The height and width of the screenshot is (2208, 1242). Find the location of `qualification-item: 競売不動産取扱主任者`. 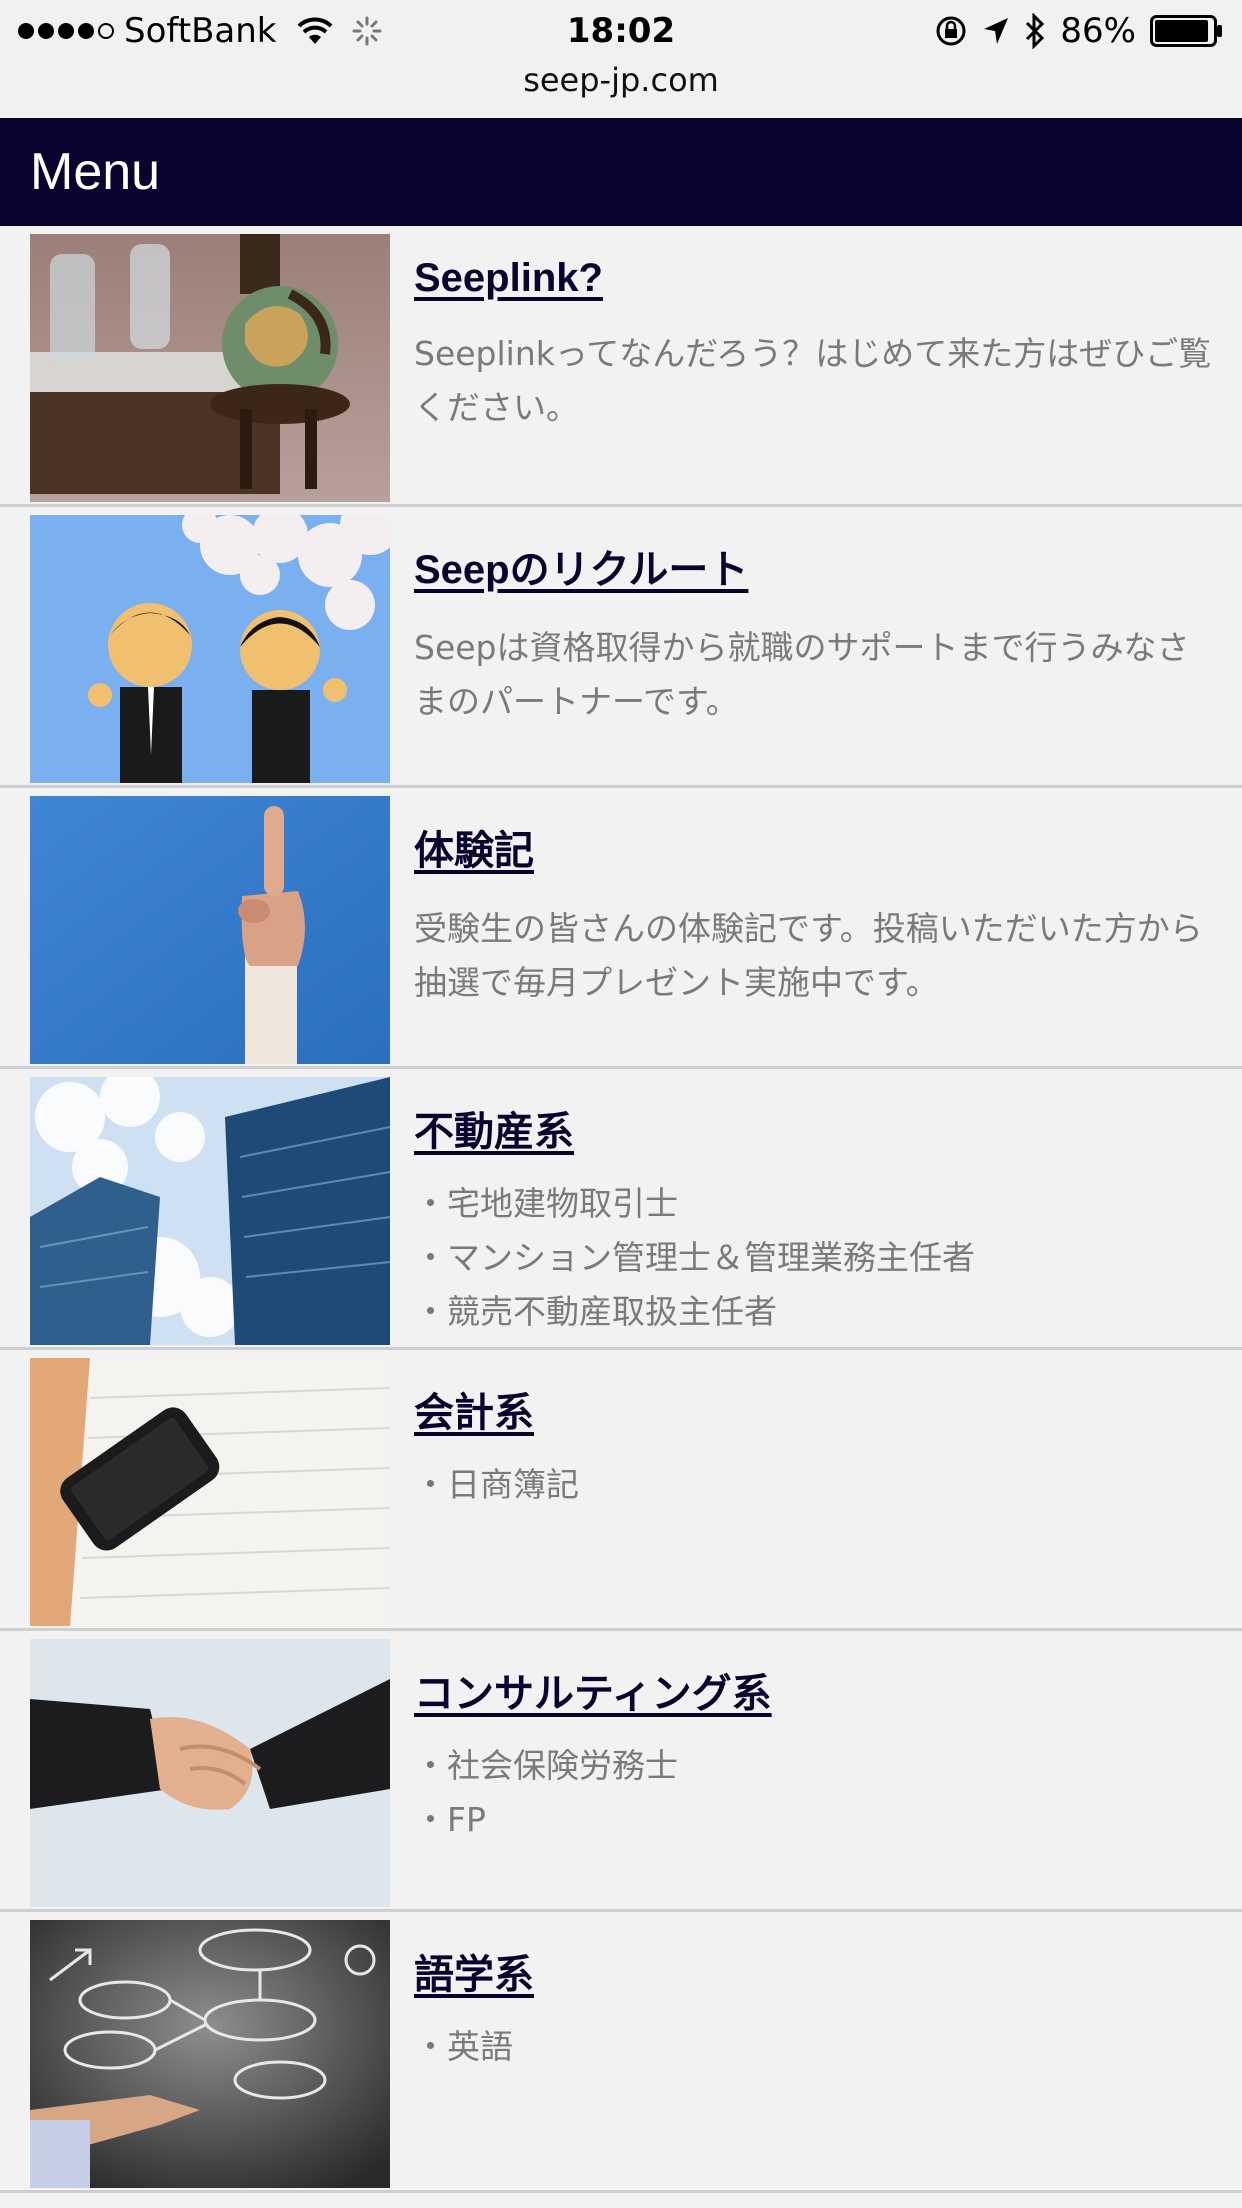

qualification-item: 競売不動産取扱主任者 is located at coordinates (813, 1312).